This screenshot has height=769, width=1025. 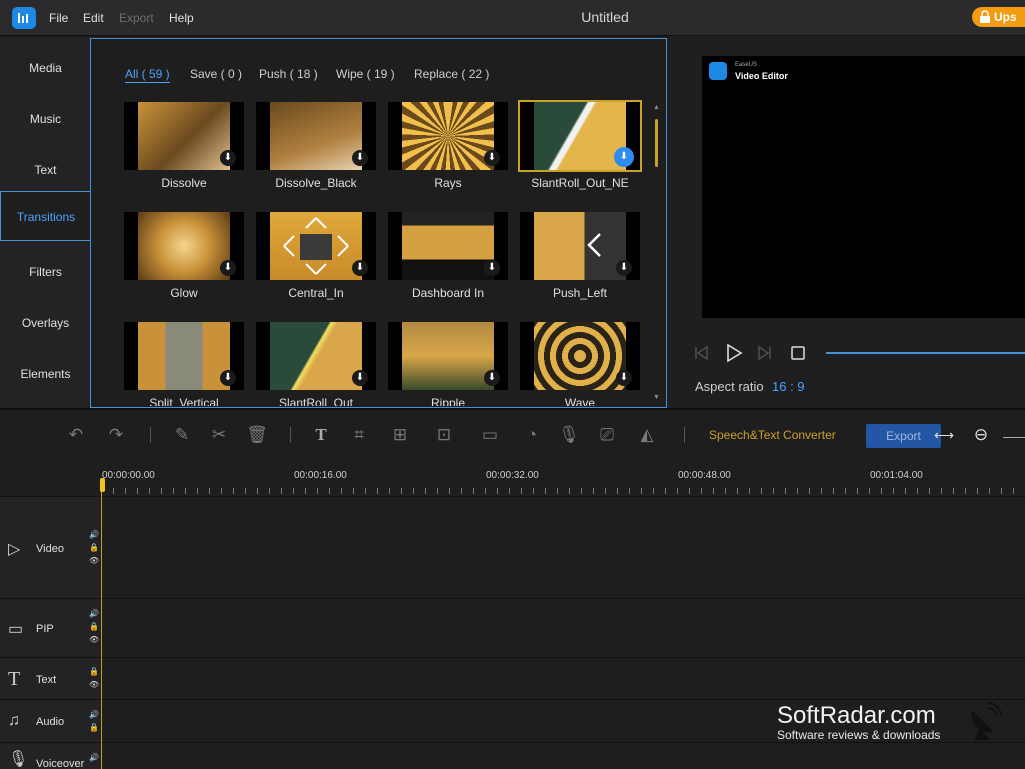 I want to click on scissors-icon: ✂, so click(x=219, y=435).